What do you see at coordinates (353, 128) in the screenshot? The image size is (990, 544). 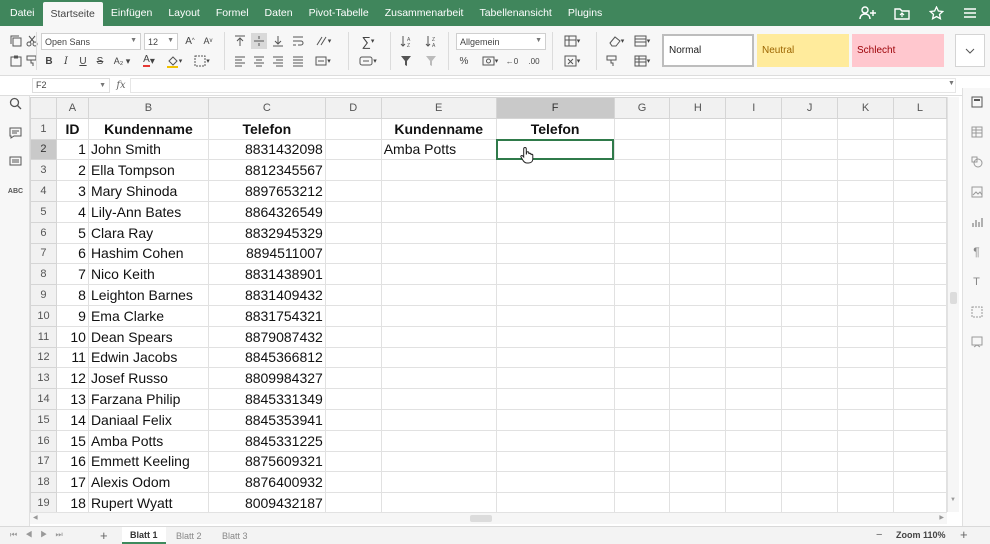 I see `header-cell` at bounding box center [353, 128].